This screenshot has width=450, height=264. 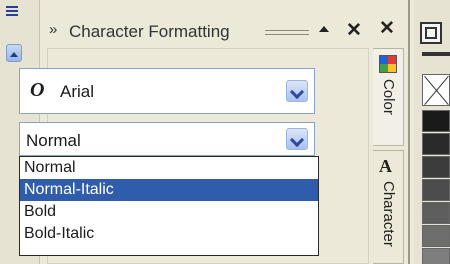 What do you see at coordinates (431, 33) in the screenshot?
I see `palette-menu-icon` at bounding box center [431, 33].